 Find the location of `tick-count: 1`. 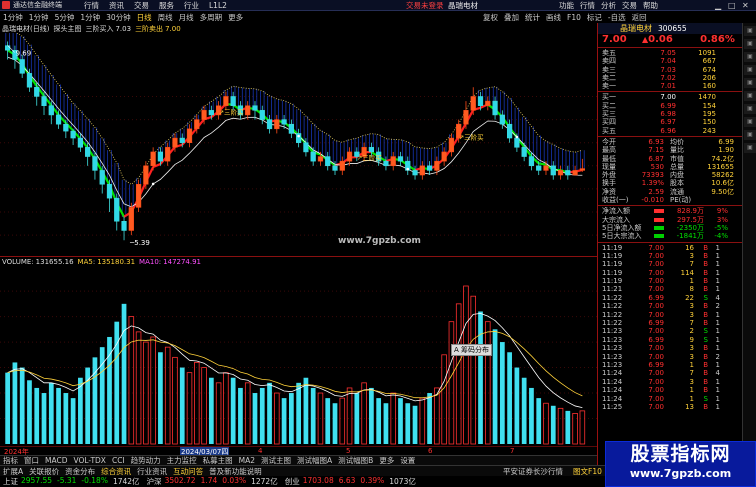

tick-count: 1 is located at coordinates (717, 255).